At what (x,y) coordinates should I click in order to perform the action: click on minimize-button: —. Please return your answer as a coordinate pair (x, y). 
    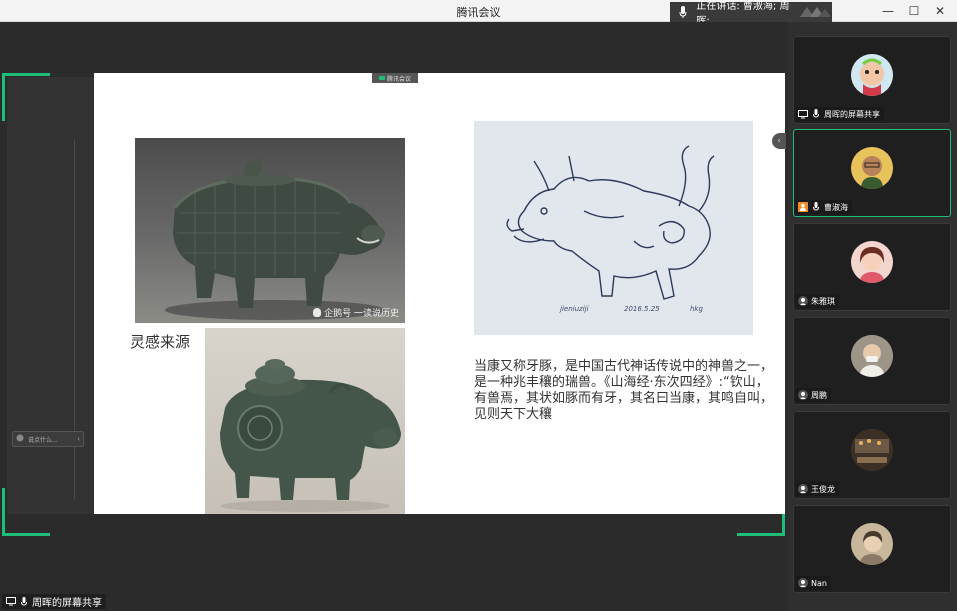
    Looking at the image, I should click on (888, 11).